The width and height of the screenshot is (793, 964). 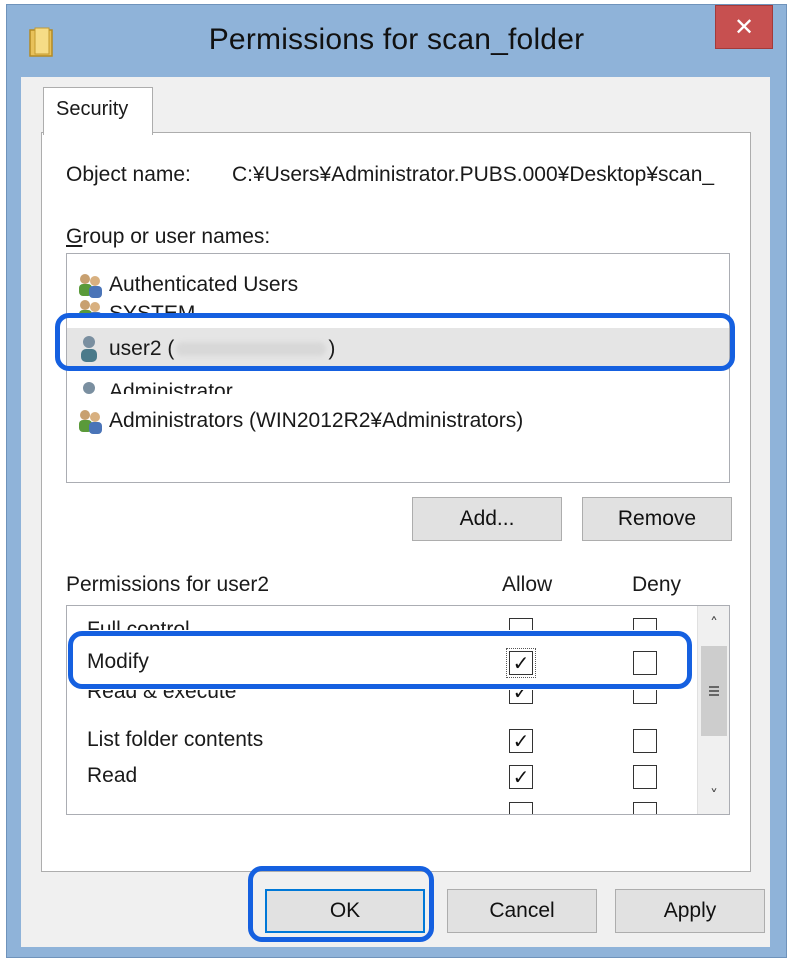 I want to click on scrollbar-thumb, so click(x=714, y=691).